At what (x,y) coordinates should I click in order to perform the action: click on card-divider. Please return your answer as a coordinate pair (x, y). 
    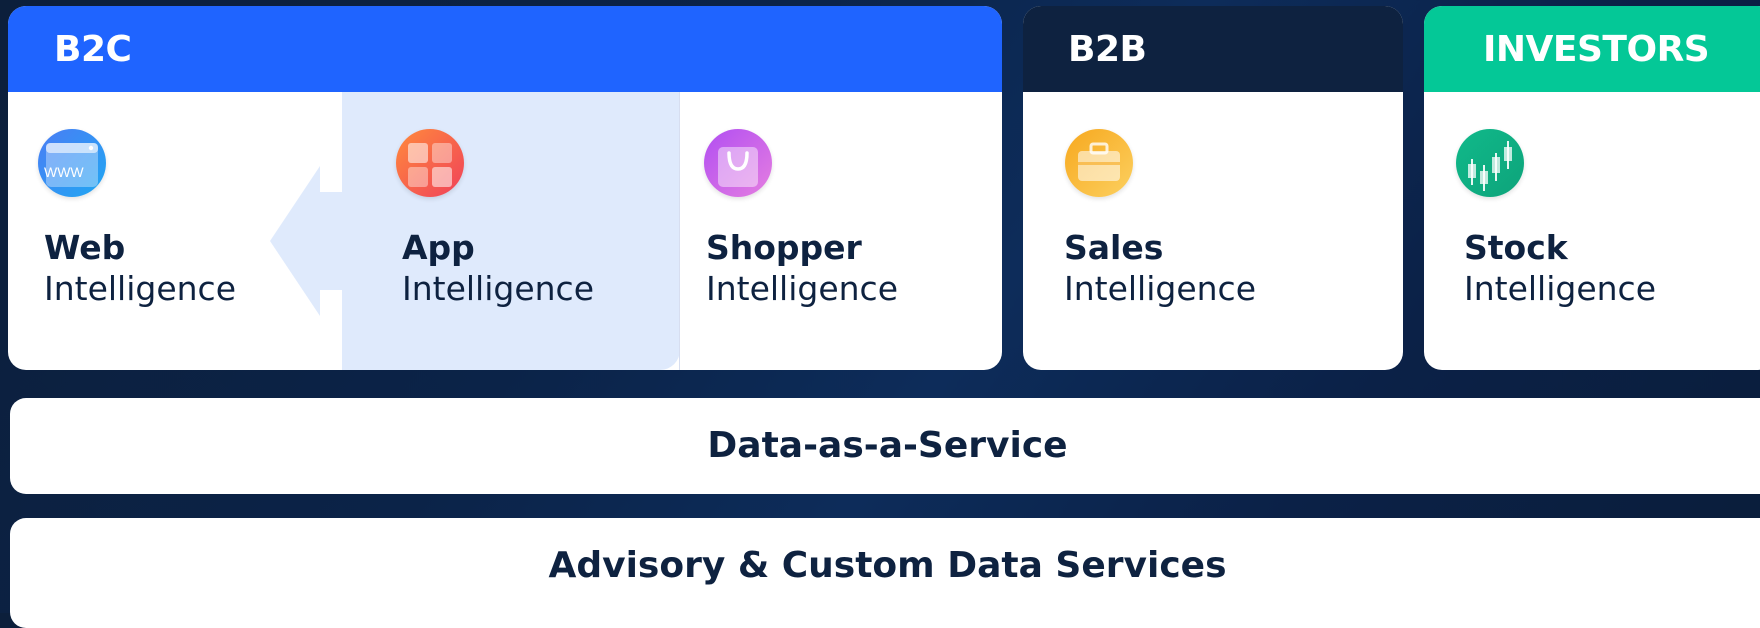
    Looking at the image, I should click on (679, 231).